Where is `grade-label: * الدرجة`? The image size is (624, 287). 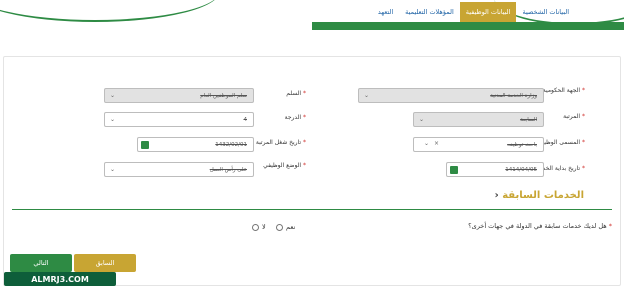 grade-label: * الدرجة is located at coordinates (295, 117).